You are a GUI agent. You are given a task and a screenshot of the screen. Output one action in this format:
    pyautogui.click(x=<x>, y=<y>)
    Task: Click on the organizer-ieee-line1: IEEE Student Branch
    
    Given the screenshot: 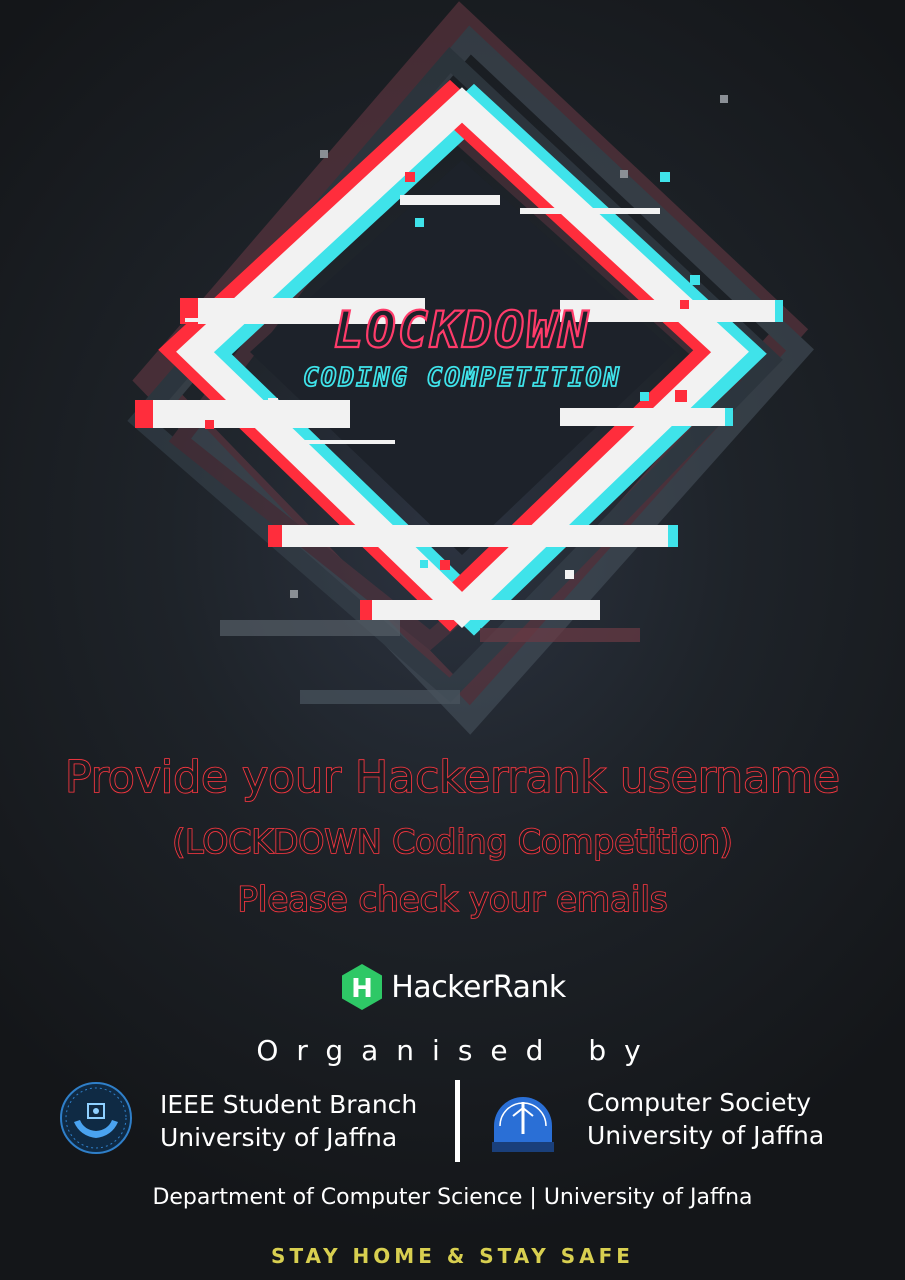 What is the action you would take?
    pyautogui.click(x=289, y=1104)
    